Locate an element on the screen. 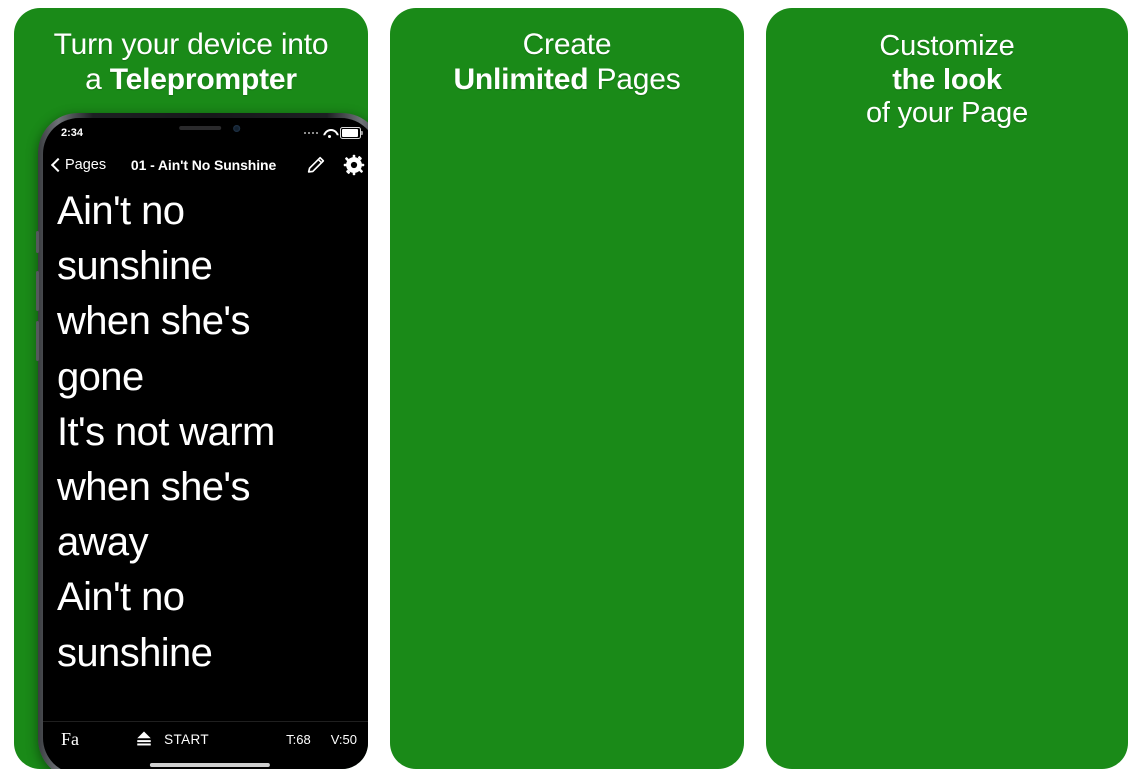 Image resolution: width=1142 pixels, height=769 pixels. back-to-pages-button: Pages is located at coordinates (78, 165).